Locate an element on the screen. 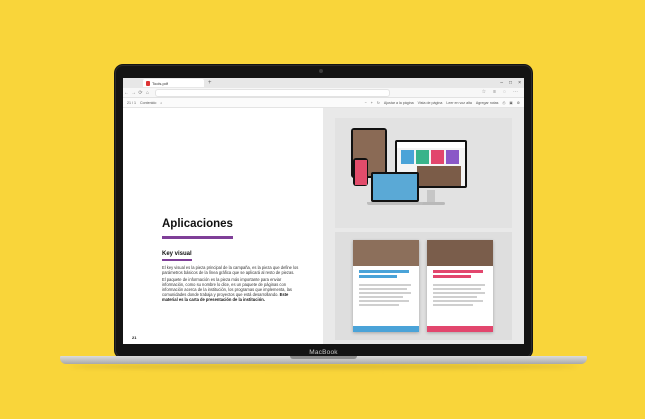 This screenshot has height=419, width=645. rotate-icon: ↻ is located at coordinates (378, 103).